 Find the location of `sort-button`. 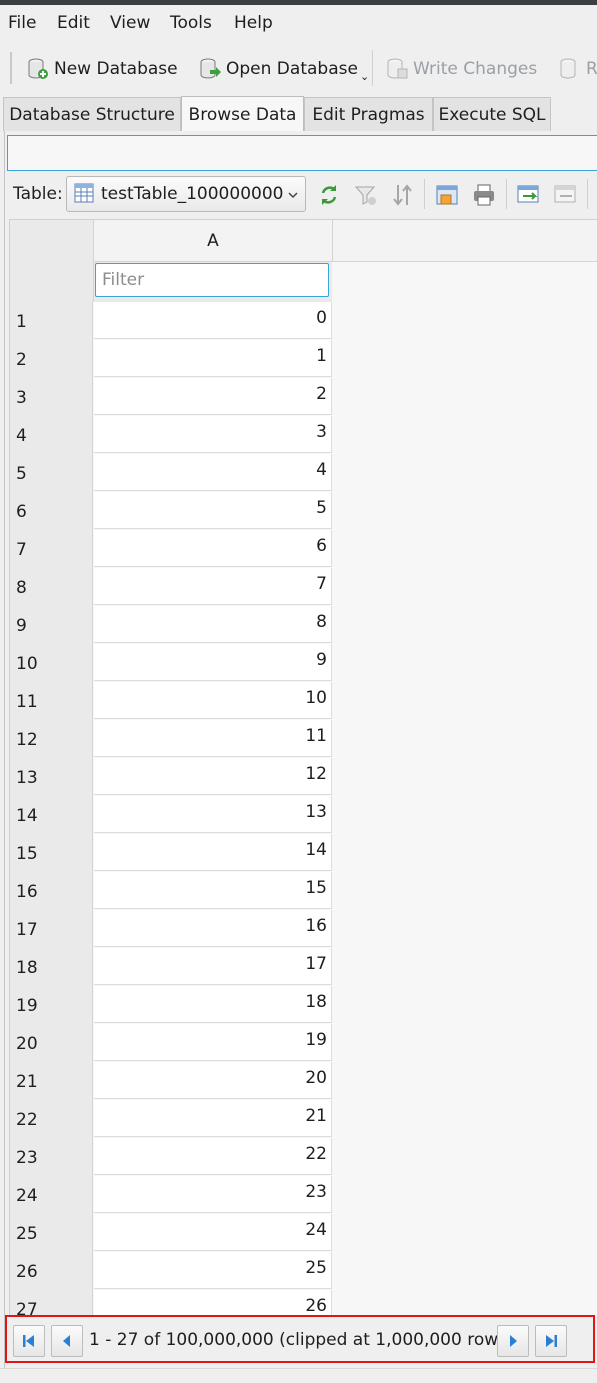

sort-button is located at coordinates (403, 195).